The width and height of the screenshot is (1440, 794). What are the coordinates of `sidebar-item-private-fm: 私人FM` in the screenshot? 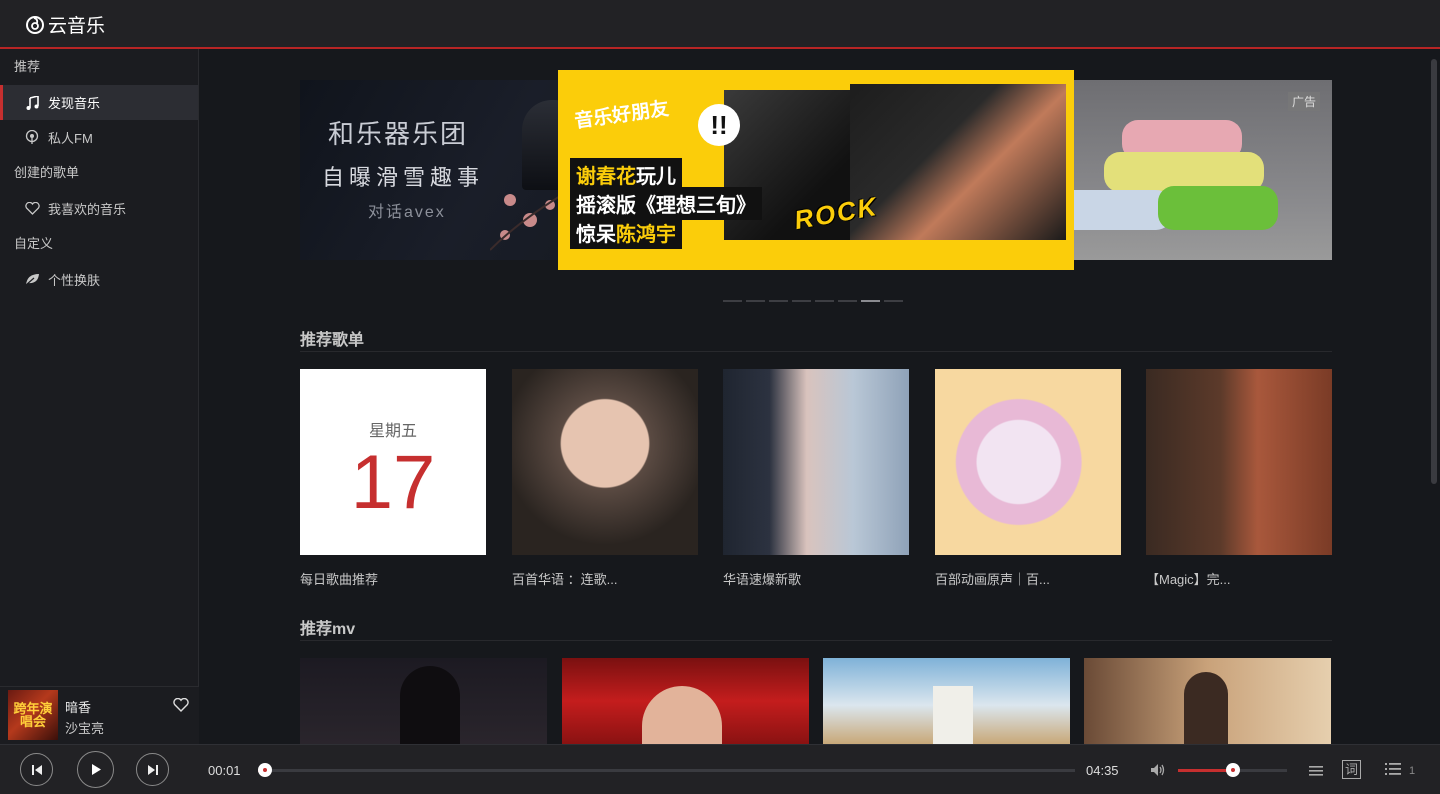 It's located at (99, 137).